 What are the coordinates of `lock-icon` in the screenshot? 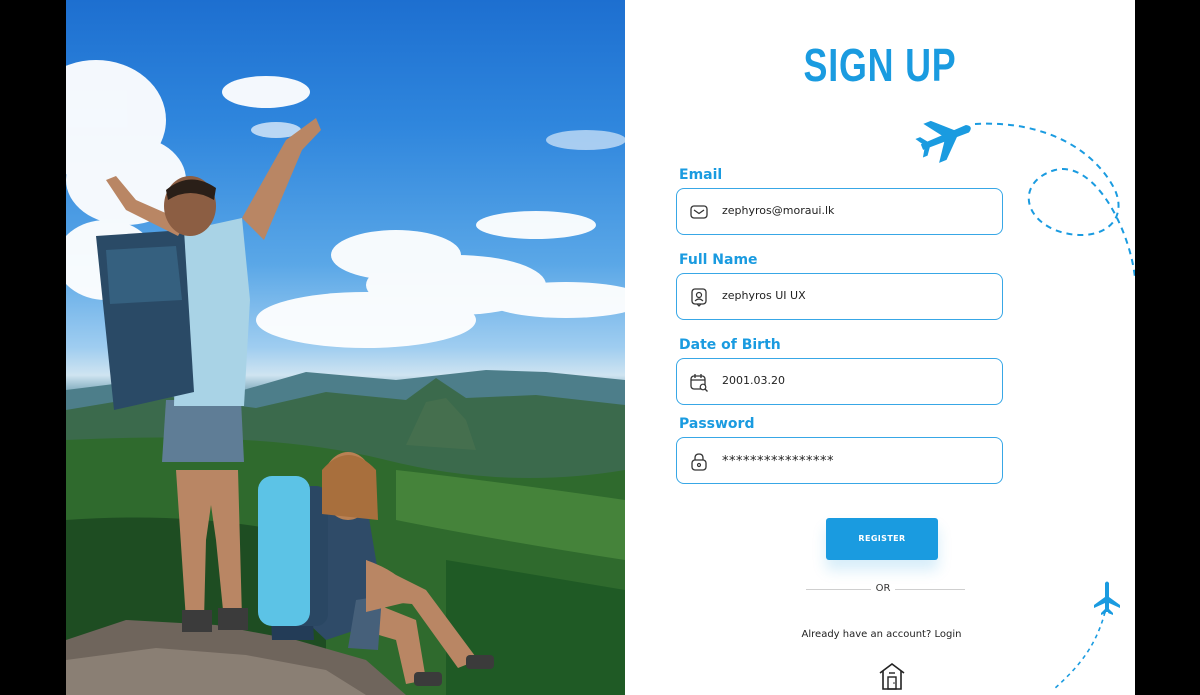 It's located at (699, 462).